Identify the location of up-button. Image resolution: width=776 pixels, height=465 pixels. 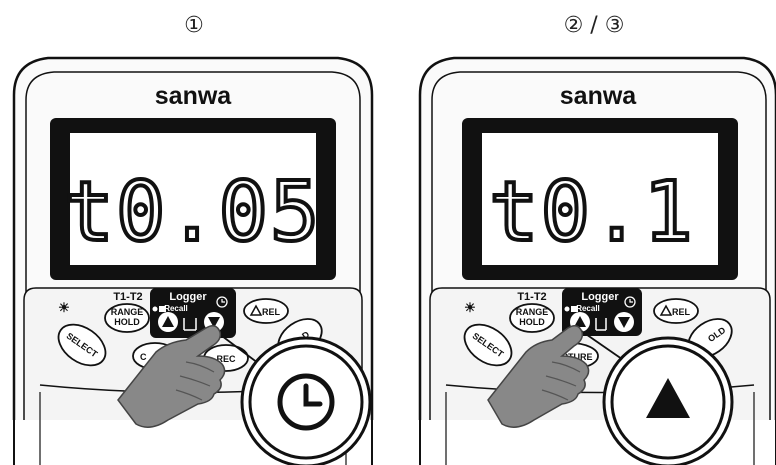
(168, 322).